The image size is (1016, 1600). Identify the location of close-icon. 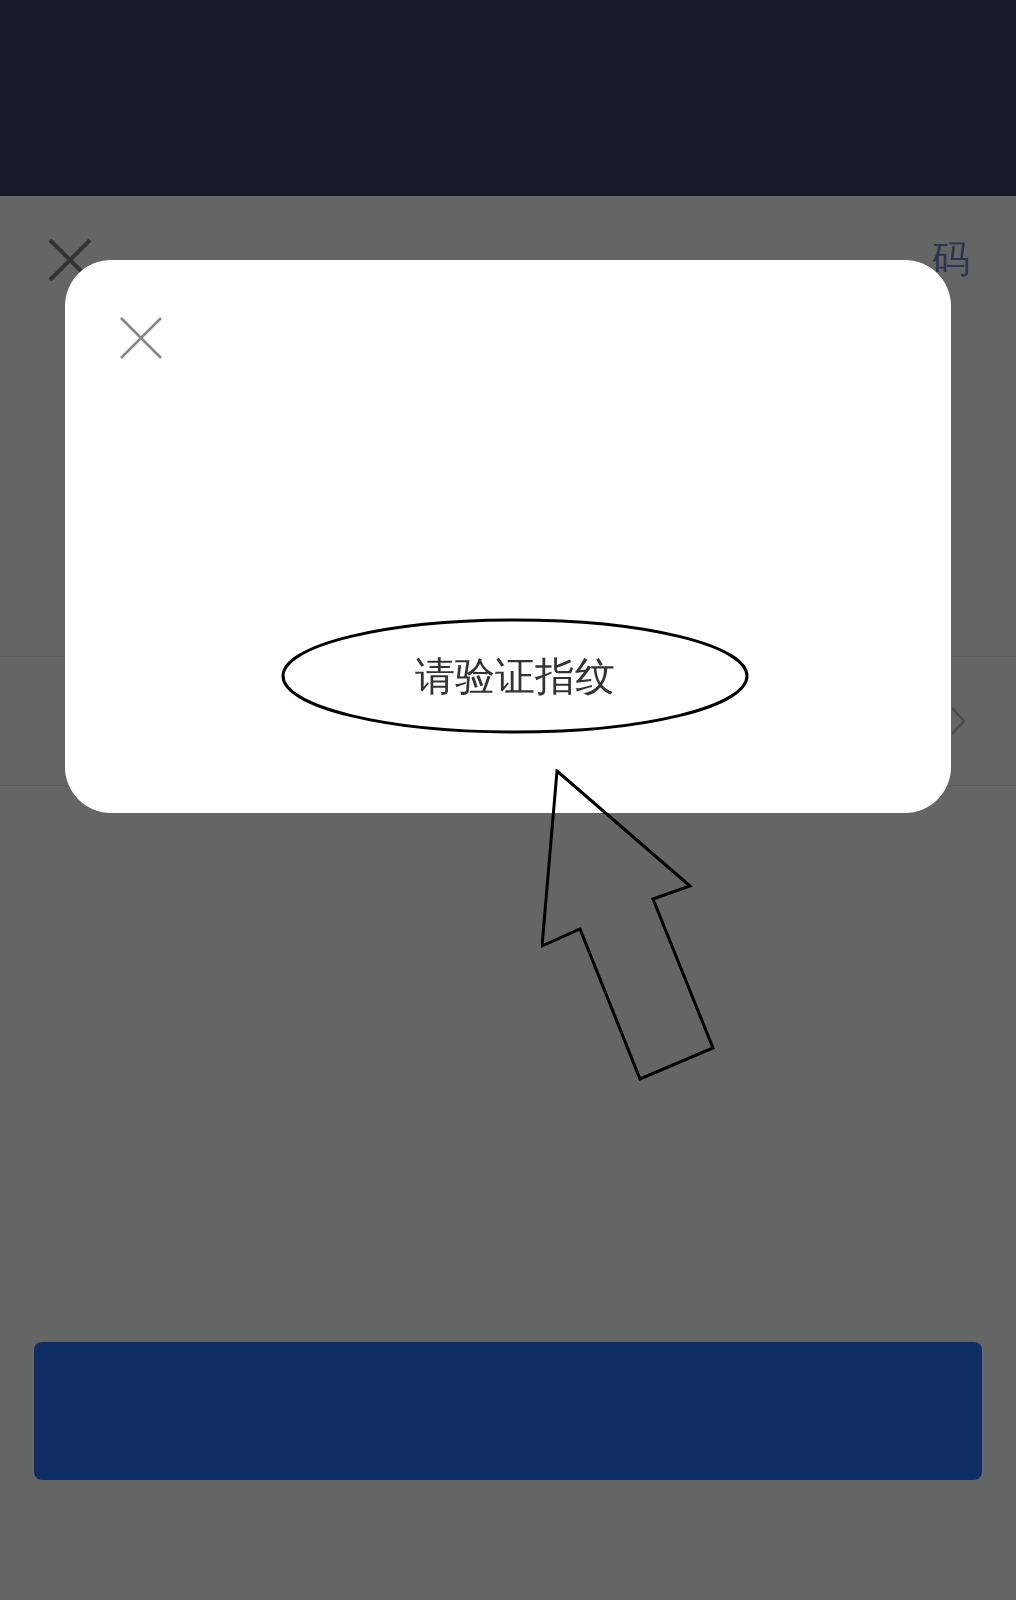
(70, 260).